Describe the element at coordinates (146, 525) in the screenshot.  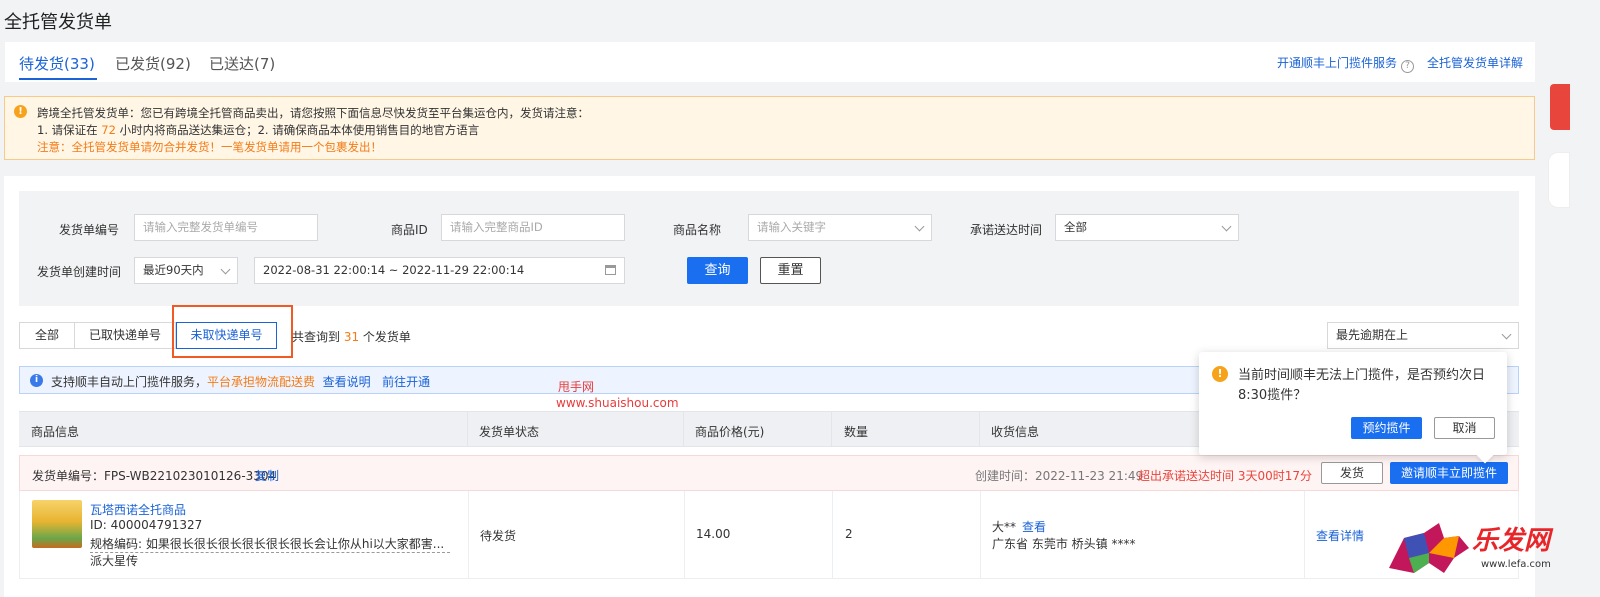
I see `product-id: ID: 400004791327` at that location.